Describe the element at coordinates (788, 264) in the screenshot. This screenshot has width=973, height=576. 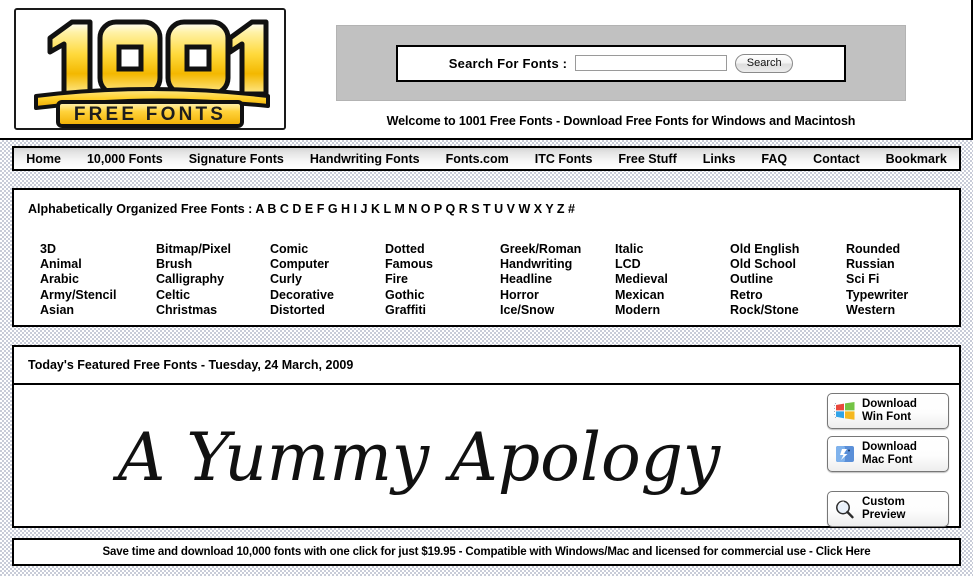
I see `category-old-school: Old School` at that location.